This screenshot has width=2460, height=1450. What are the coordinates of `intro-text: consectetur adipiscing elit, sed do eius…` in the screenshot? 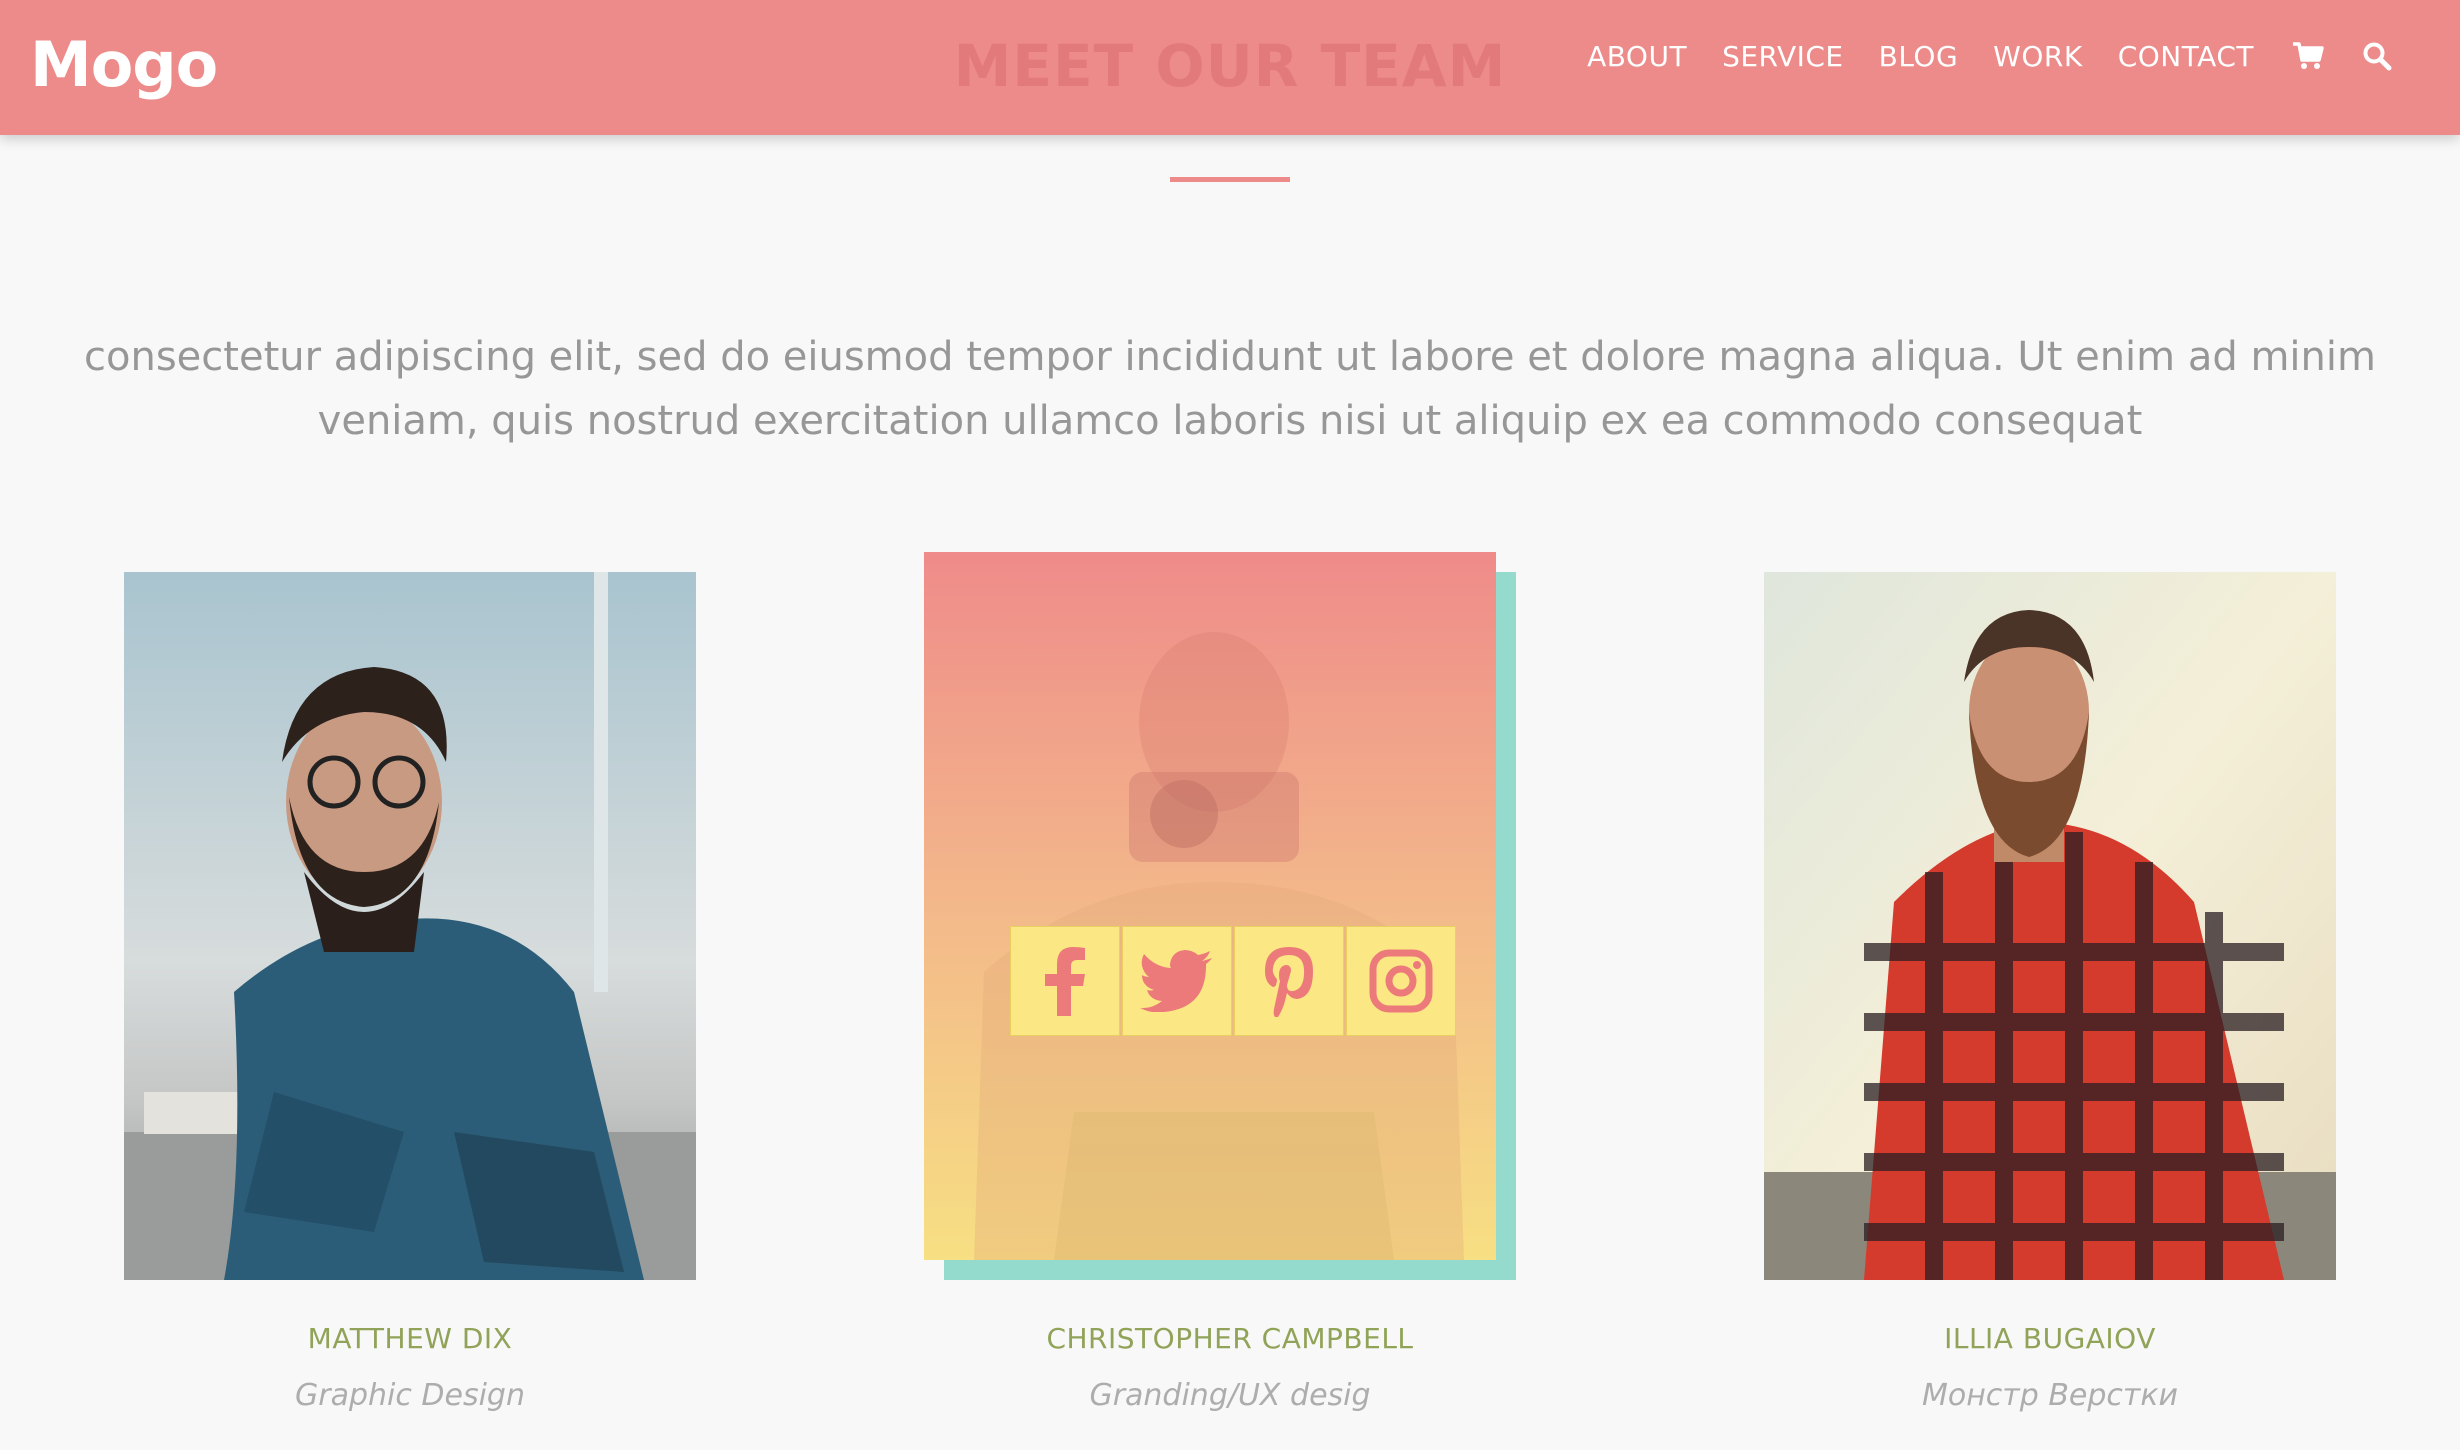 It's located at (1230, 389).